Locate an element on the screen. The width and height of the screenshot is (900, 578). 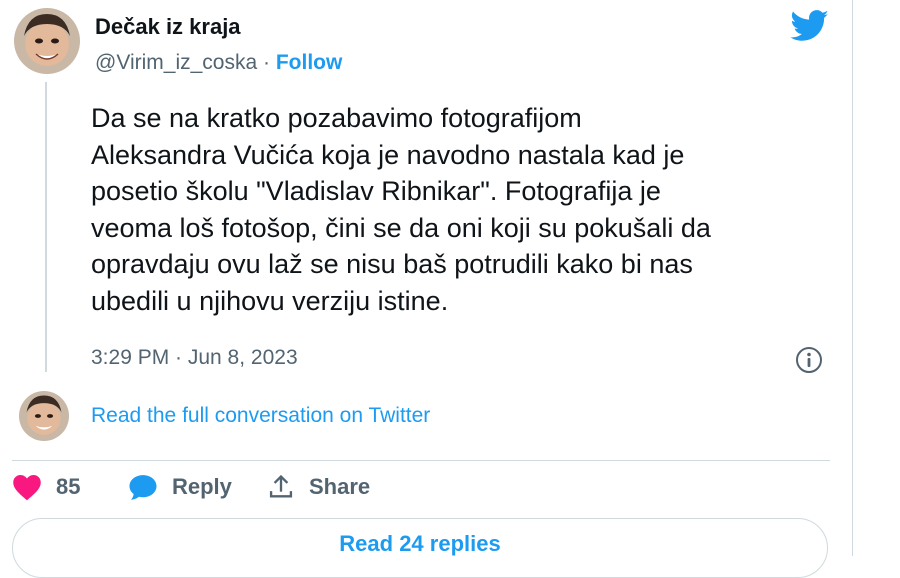
like-button: 85 is located at coordinates (46, 487).